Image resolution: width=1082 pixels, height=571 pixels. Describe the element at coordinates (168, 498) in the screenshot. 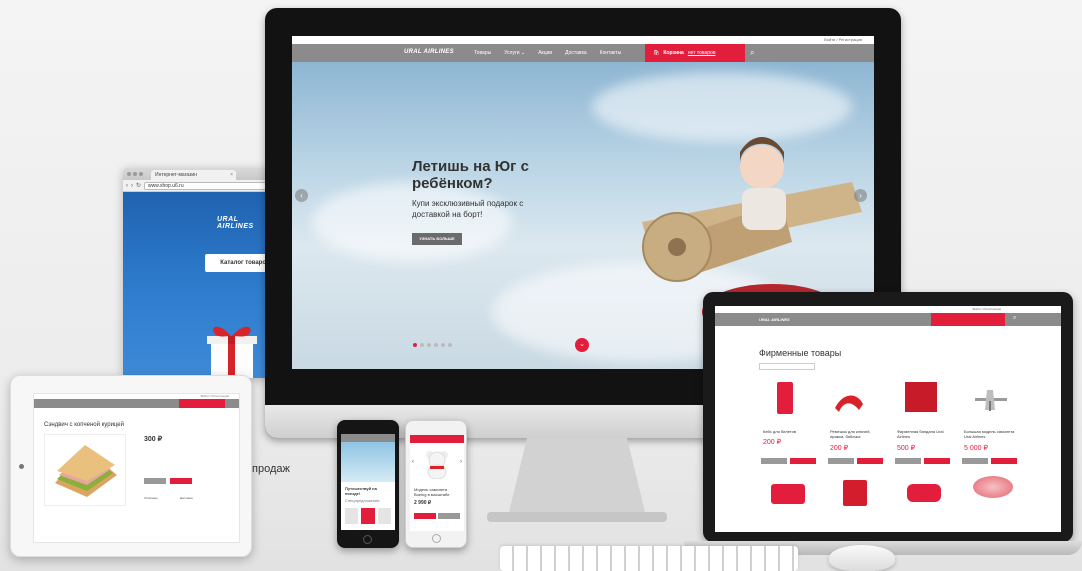

I see `product-tabs: Описание Доставка` at that location.